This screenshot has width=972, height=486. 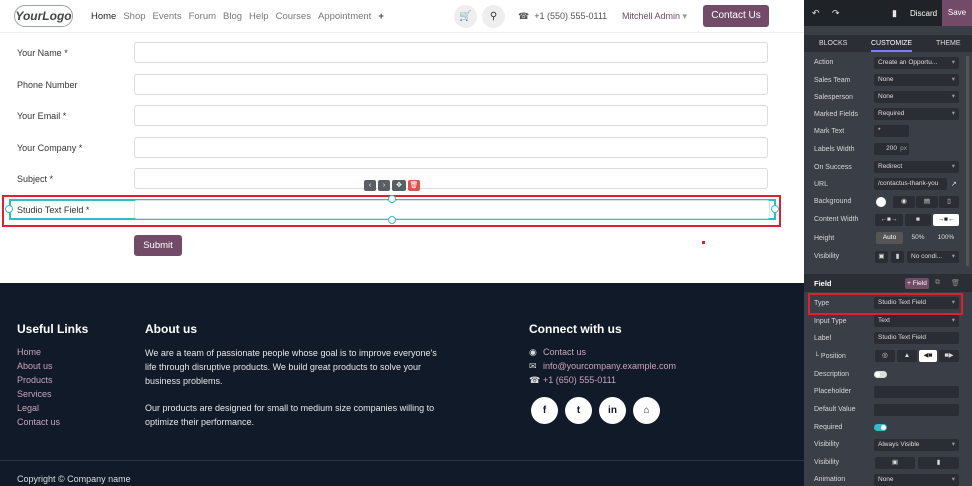 What do you see at coordinates (544, 410) in the screenshot?
I see `facebook-icon: f` at bounding box center [544, 410].